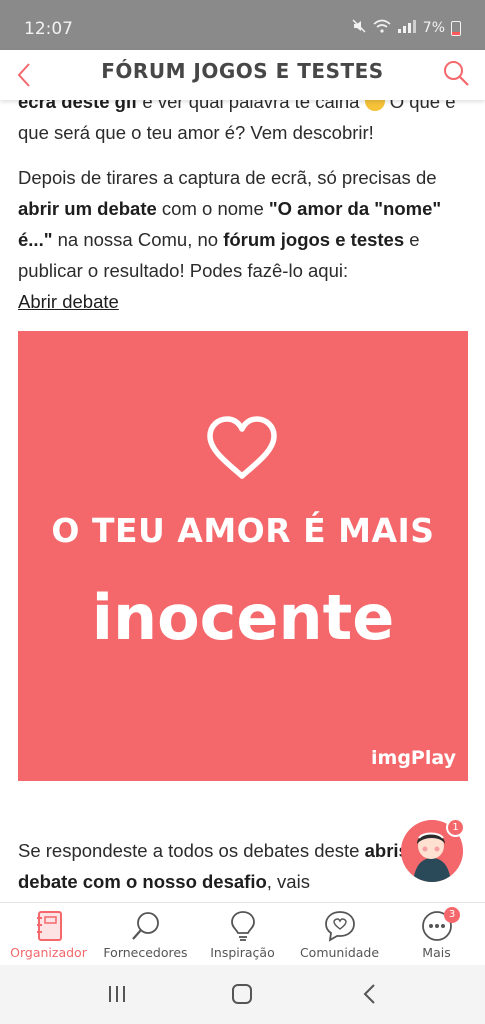  Describe the element at coordinates (243, 530) in the screenshot. I see `banner-line1: O TEU AMOR É MAIS` at that location.